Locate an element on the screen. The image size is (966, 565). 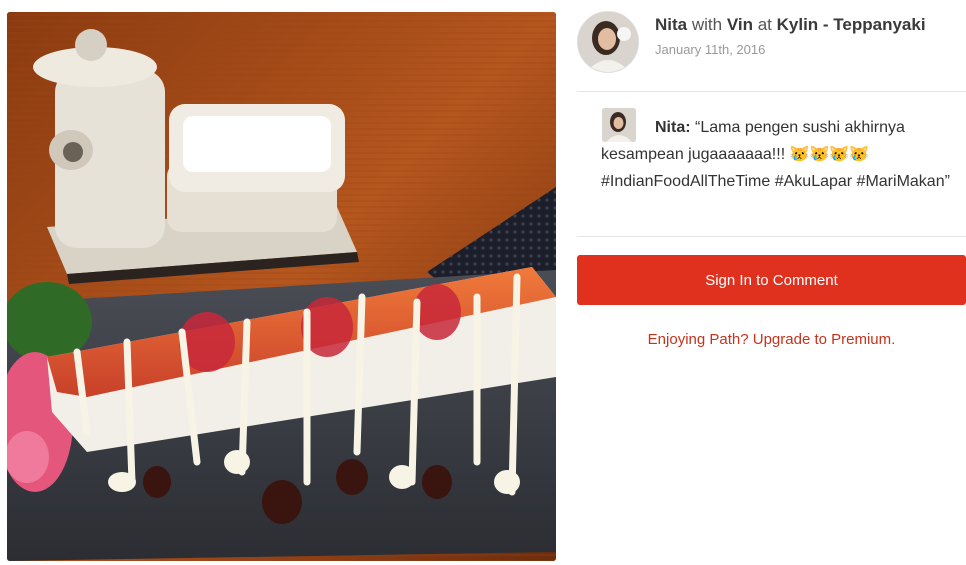
author-avatar is located at coordinates (608, 42).